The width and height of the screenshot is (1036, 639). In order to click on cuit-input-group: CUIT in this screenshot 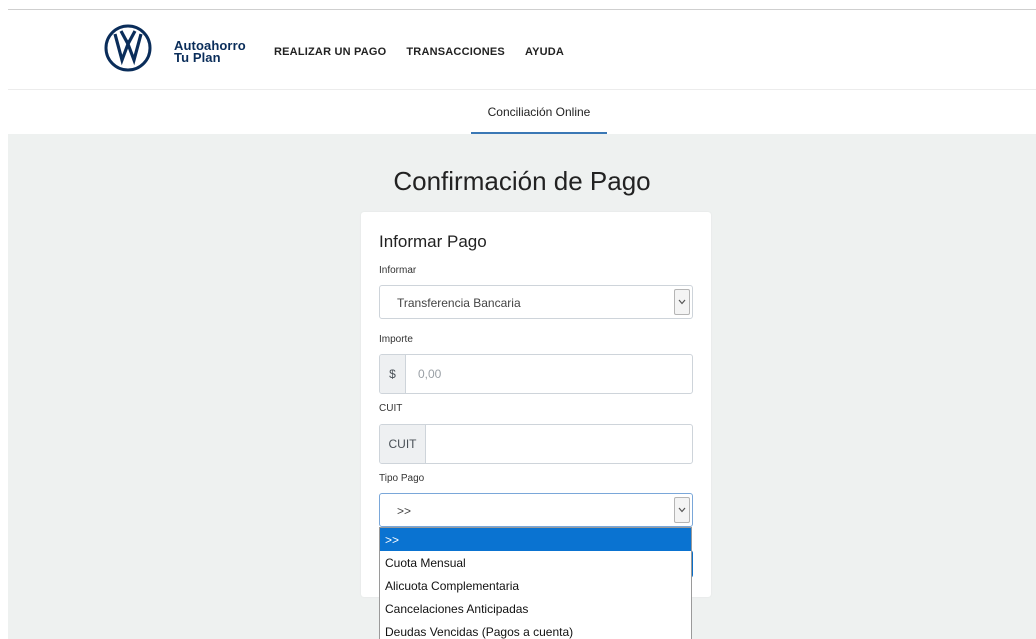, I will do `click(536, 444)`.